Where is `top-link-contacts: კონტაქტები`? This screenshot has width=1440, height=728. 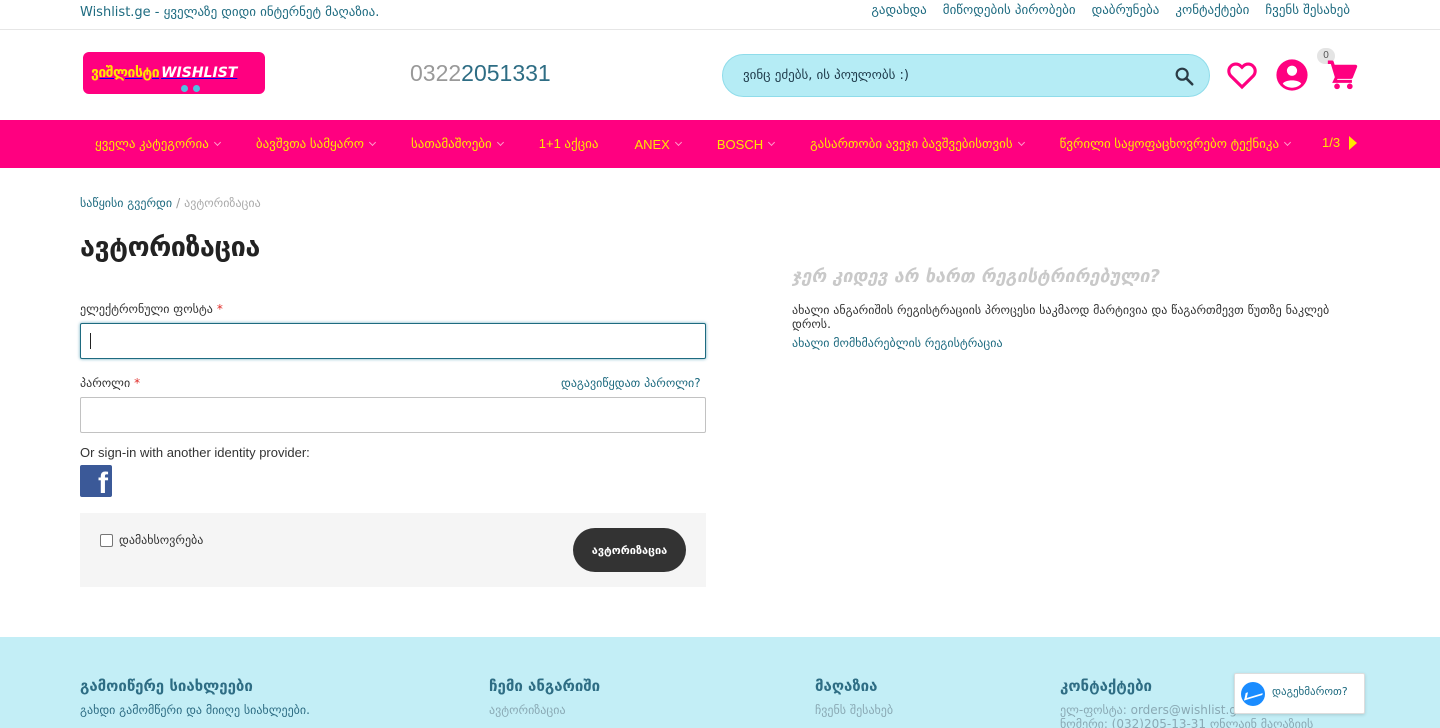
top-link-contacts: კონტაქტები is located at coordinates (1212, 10).